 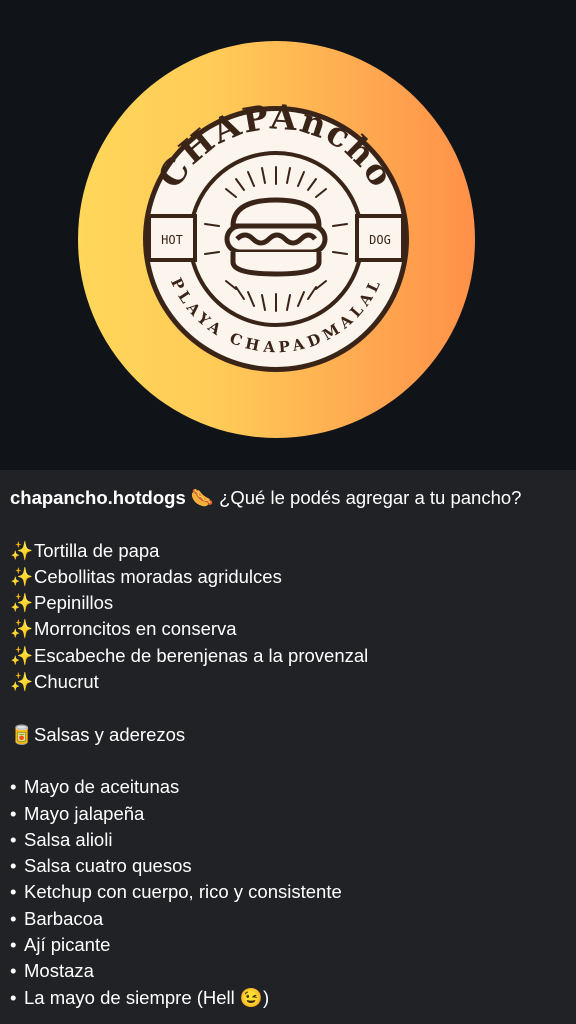 I want to click on hotdog-emoji-icon: 🌭, so click(x=202, y=497).